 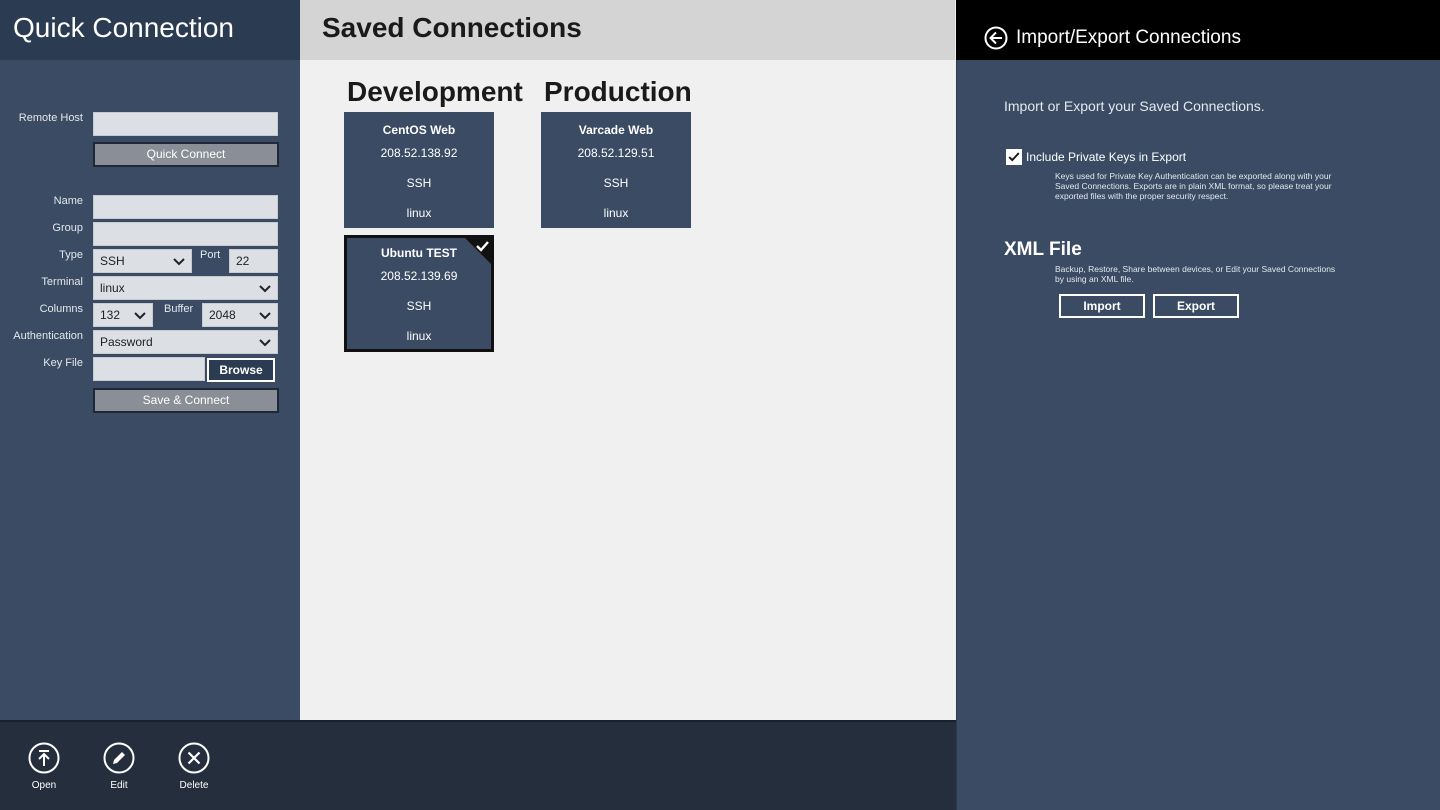 I want to click on saved-connections-header: Saved Connections, so click(x=627, y=30).